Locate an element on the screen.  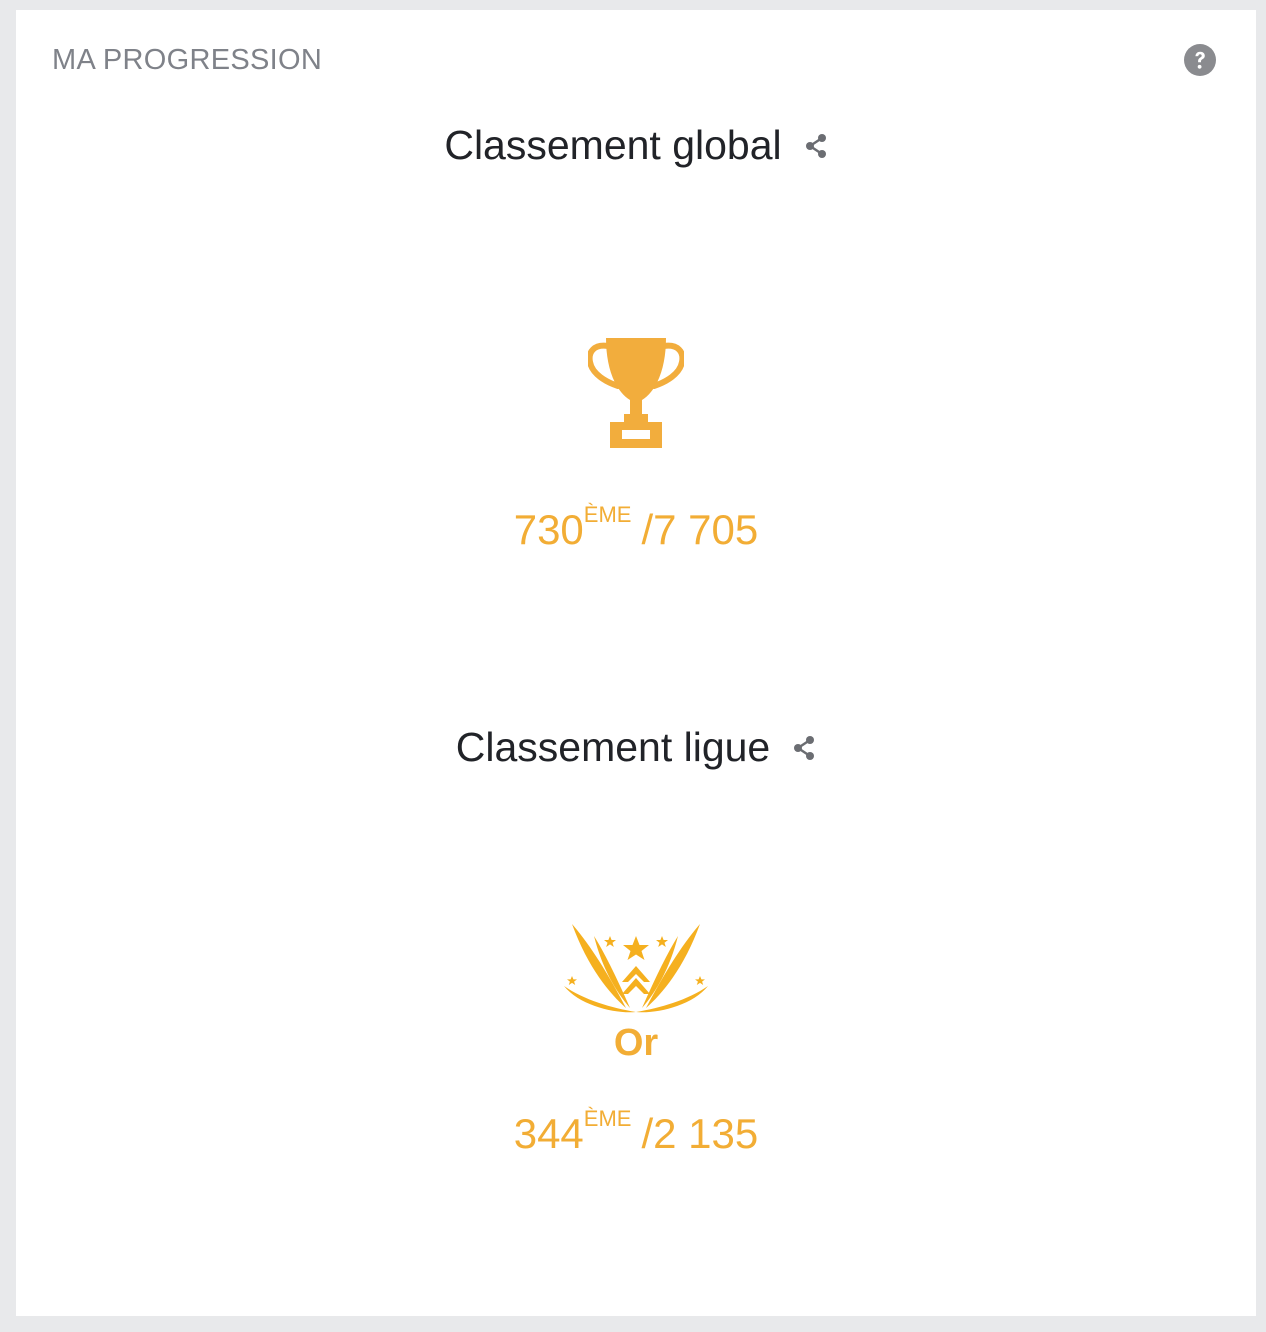
global-rank-value: 730 is located at coordinates (548, 529).